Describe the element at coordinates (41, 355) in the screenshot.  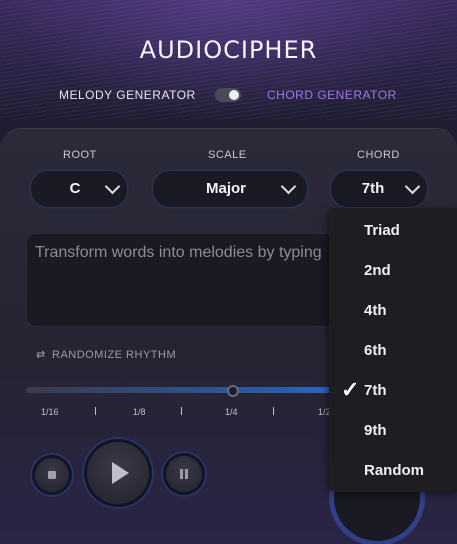
I see `shuffle-icon: ⇄` at that location.